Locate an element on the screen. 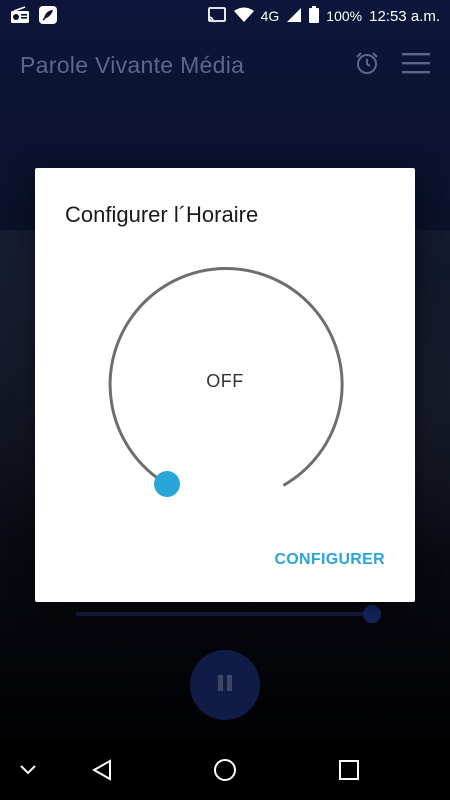  recents-icon is located at coordinates (349, 770).